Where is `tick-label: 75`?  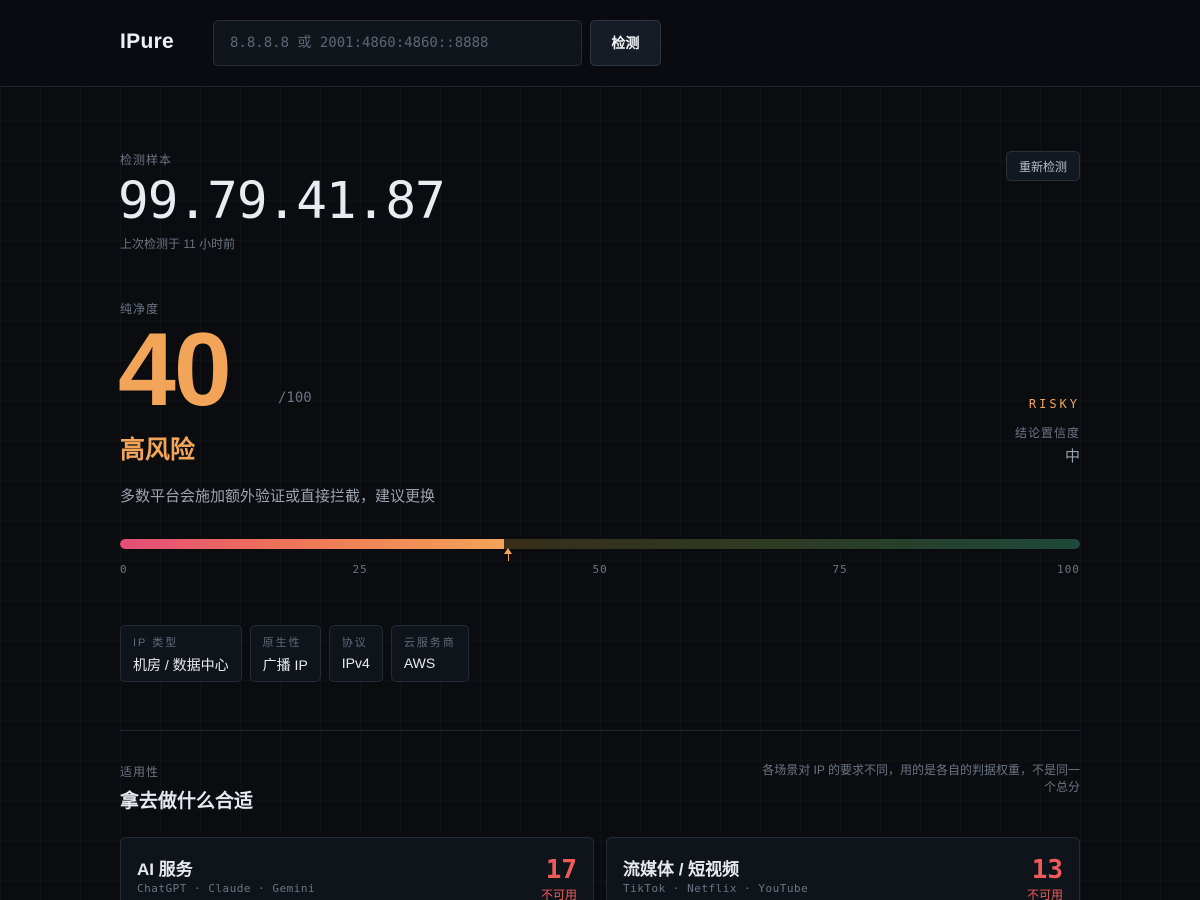
tick-label: 75 is located at coordinates (840, 569).